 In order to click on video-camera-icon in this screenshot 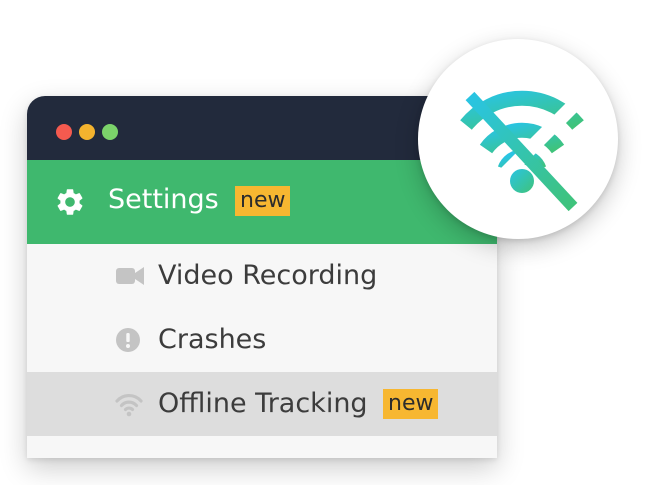, I will do `click(130, 276)`.